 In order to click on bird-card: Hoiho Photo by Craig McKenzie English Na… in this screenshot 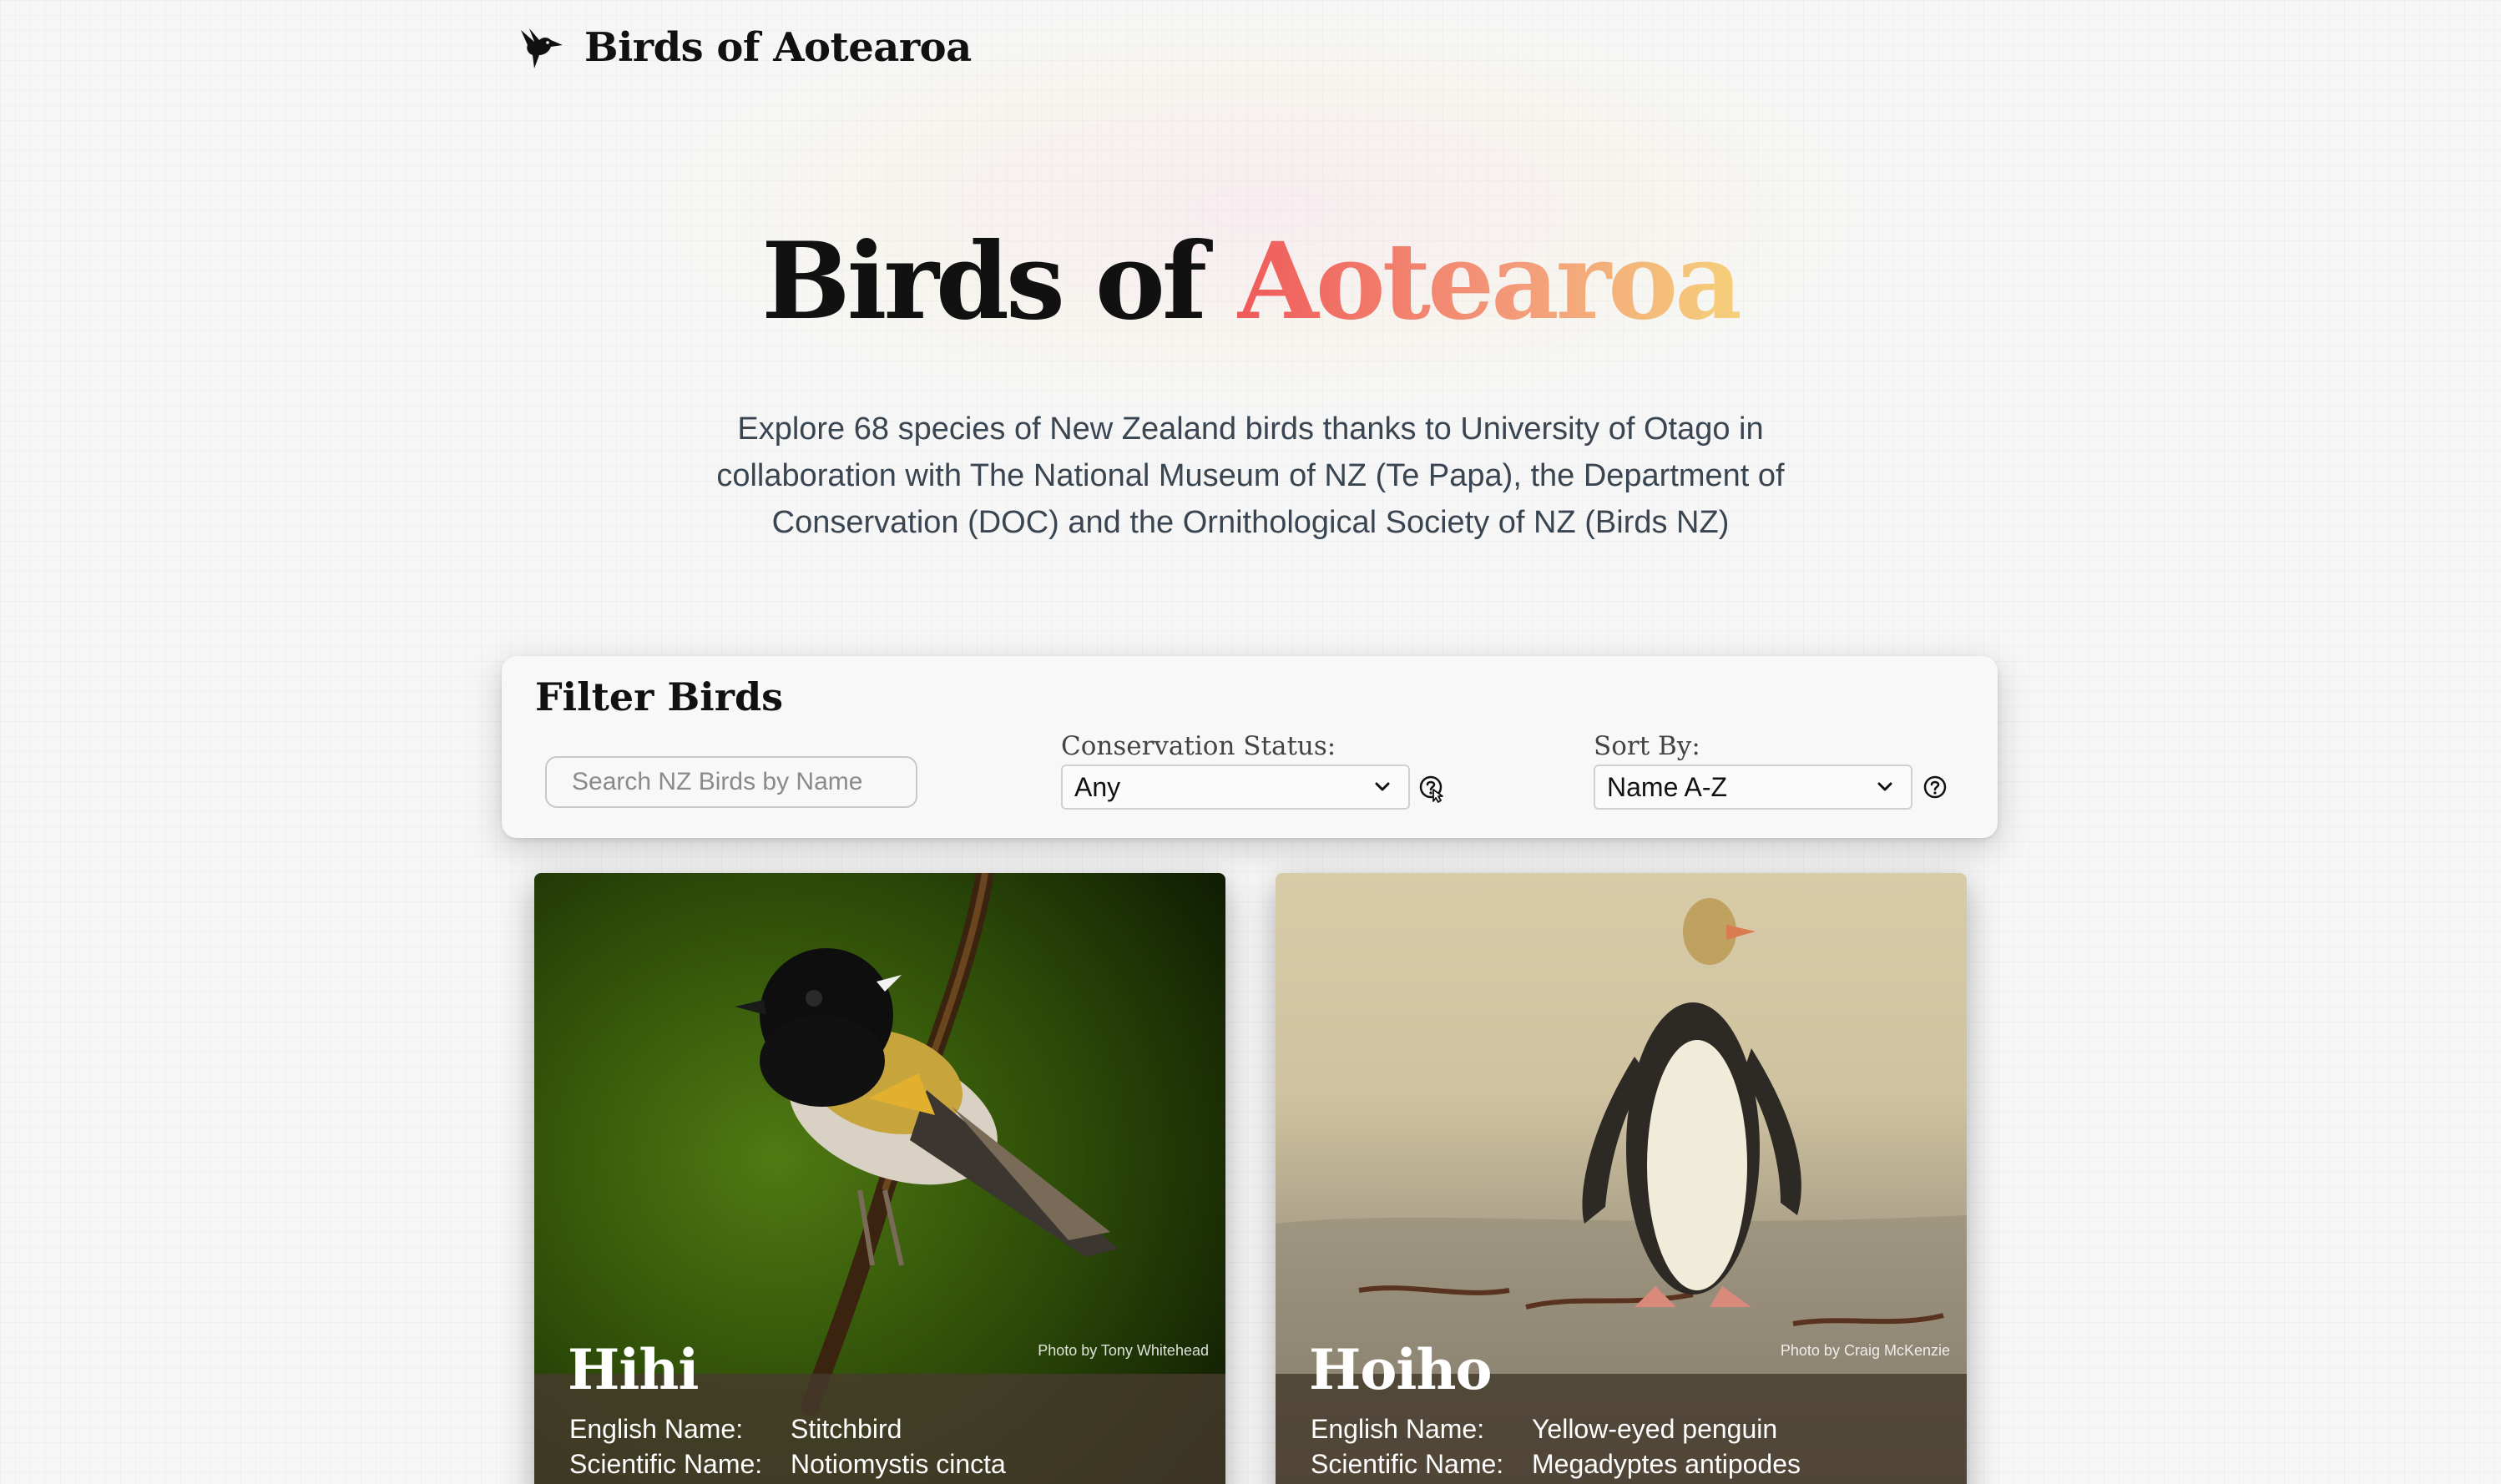, I will do `click(1622, 1178)`.